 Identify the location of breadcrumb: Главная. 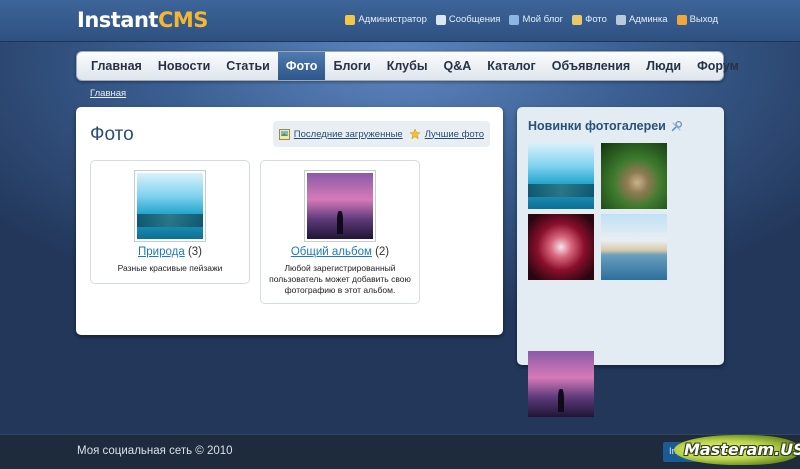
(108, 93).